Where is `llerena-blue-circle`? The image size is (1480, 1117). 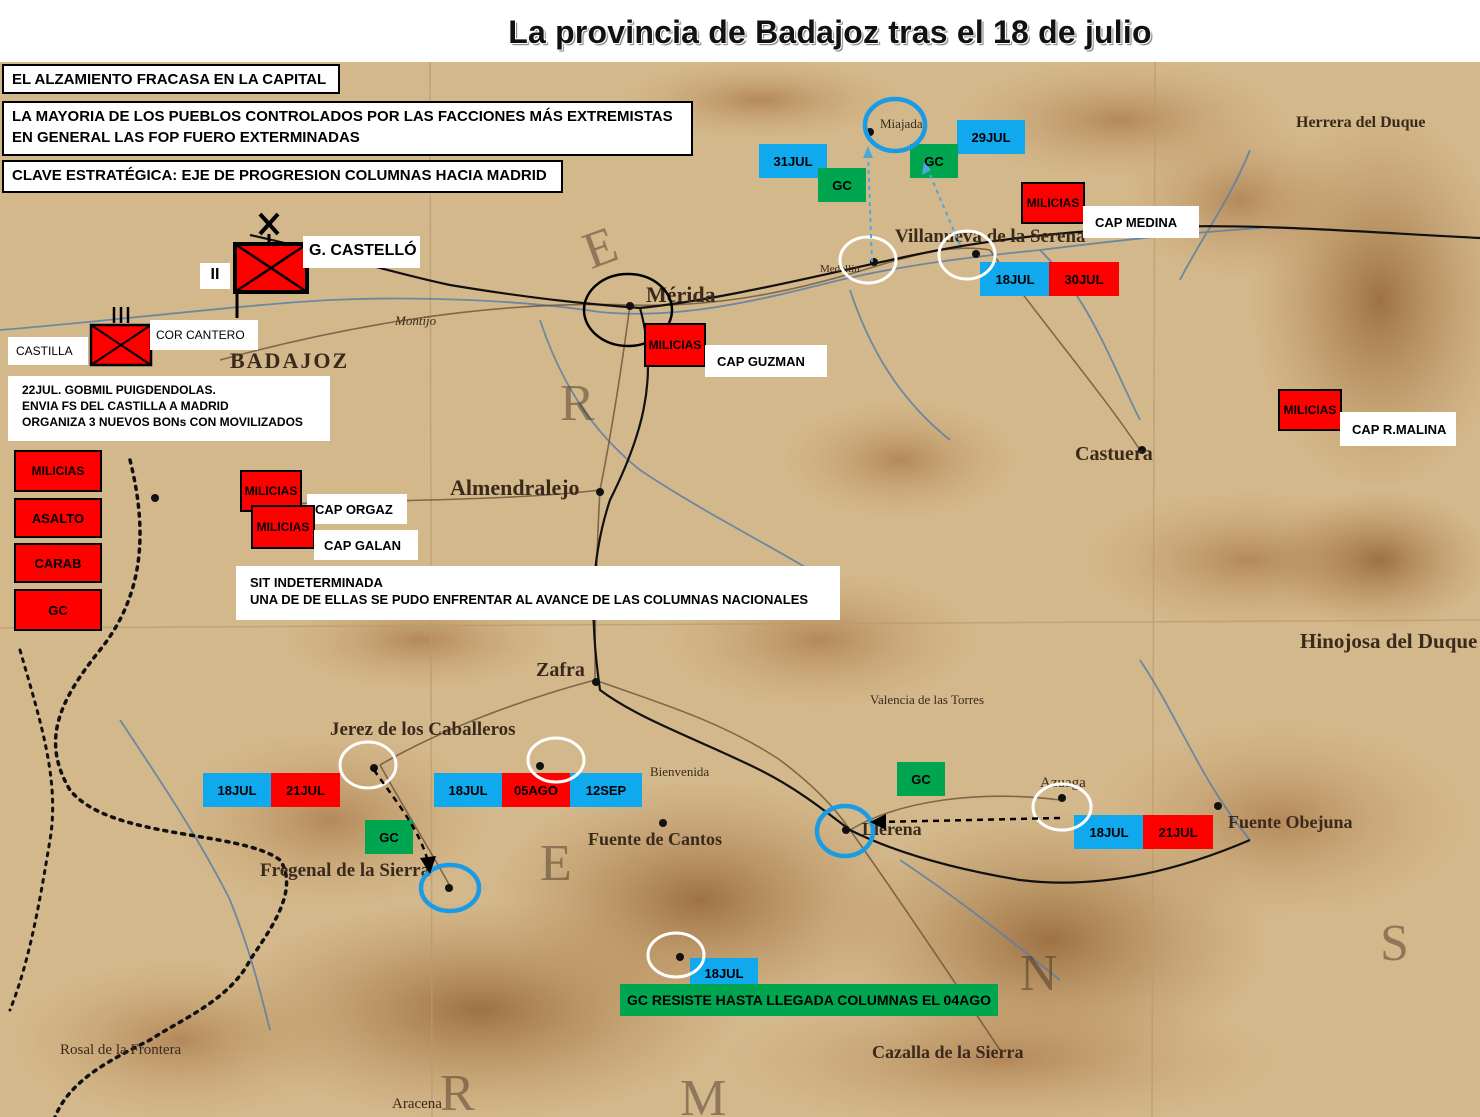
llerena-blue-circle is located at coordinates (845, 831).